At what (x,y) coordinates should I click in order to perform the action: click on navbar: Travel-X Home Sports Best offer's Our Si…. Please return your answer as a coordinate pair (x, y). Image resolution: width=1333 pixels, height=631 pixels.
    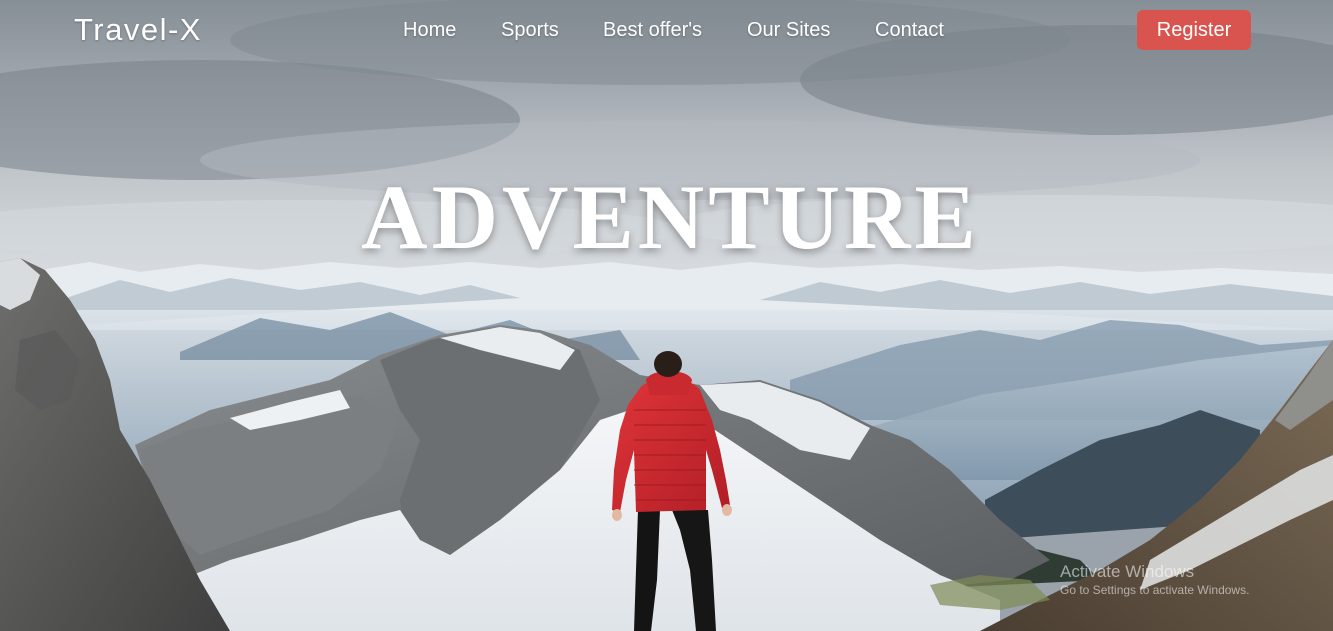
    Looking at the image, I should click on (666, 30).